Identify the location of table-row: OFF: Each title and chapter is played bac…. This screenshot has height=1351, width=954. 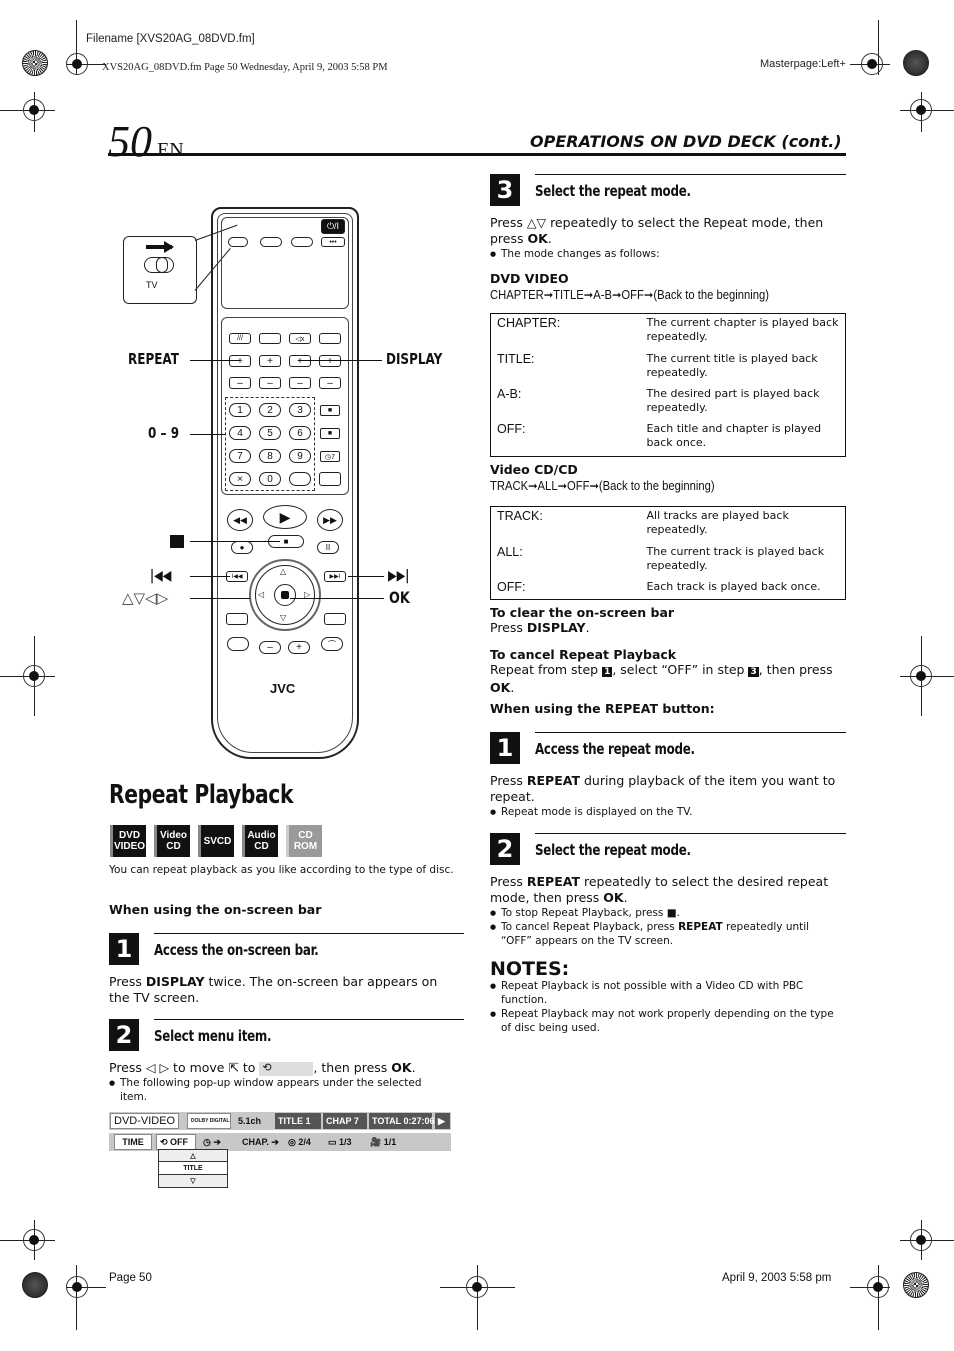
(659, 436).